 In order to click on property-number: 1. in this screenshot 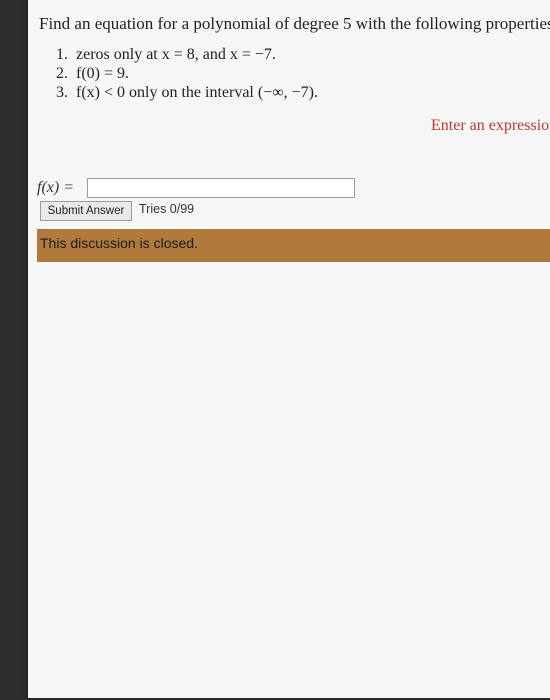, I will do `click(62, 54)`.